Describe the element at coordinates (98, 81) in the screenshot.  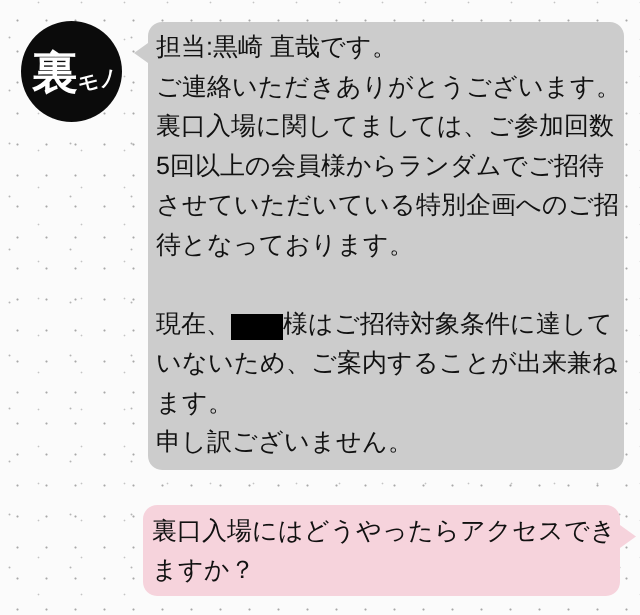
I see `logo-text: モノ` at that location.